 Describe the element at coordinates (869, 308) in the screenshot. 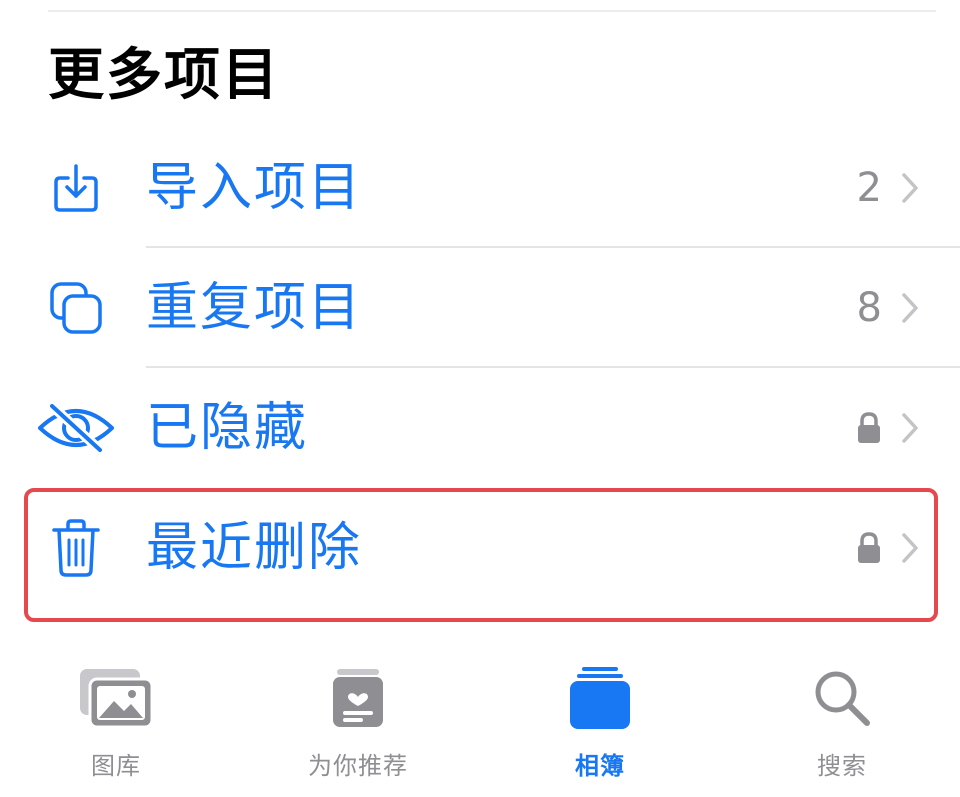

I see `item-count: 8` at that location.